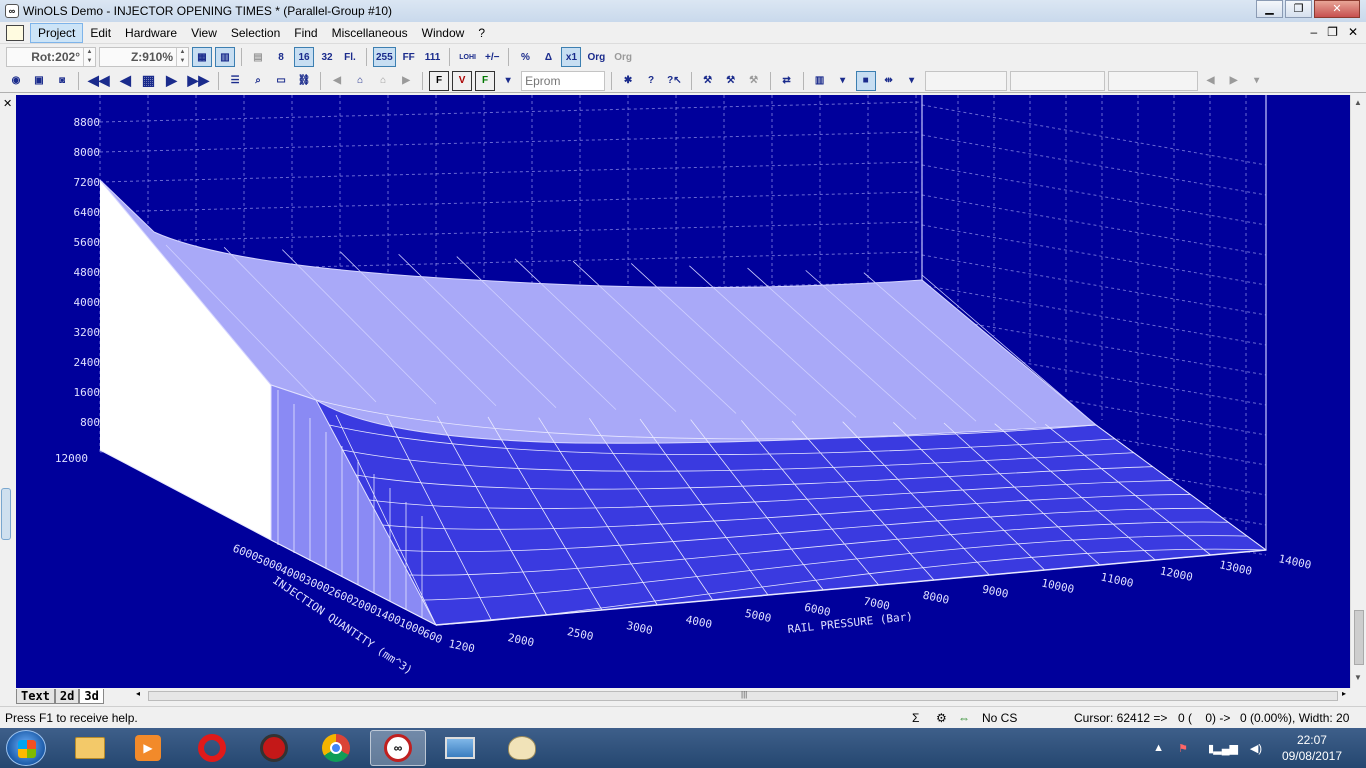 This screenshot has height=768, width=1366. What do you see at coordinates (485, 80) in the screenshot?
I see `format-p-icon: F` at bounding box center [485, 80].